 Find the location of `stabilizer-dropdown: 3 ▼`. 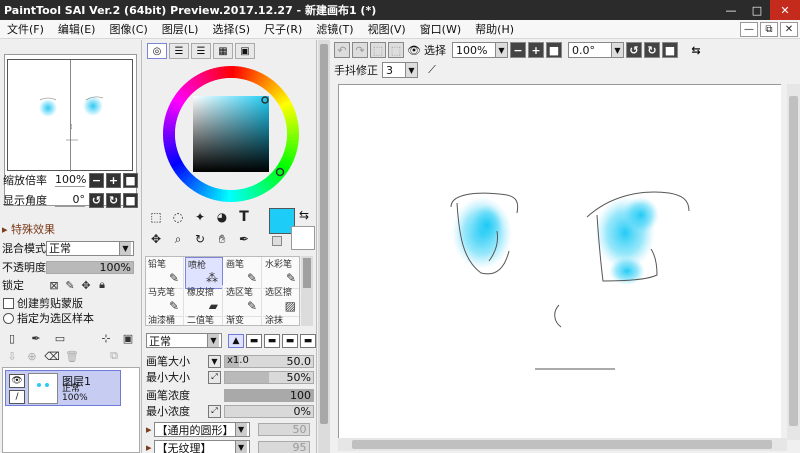

stabilizer-dropdown: 3 ▼ is located at coordinates (400, 70).